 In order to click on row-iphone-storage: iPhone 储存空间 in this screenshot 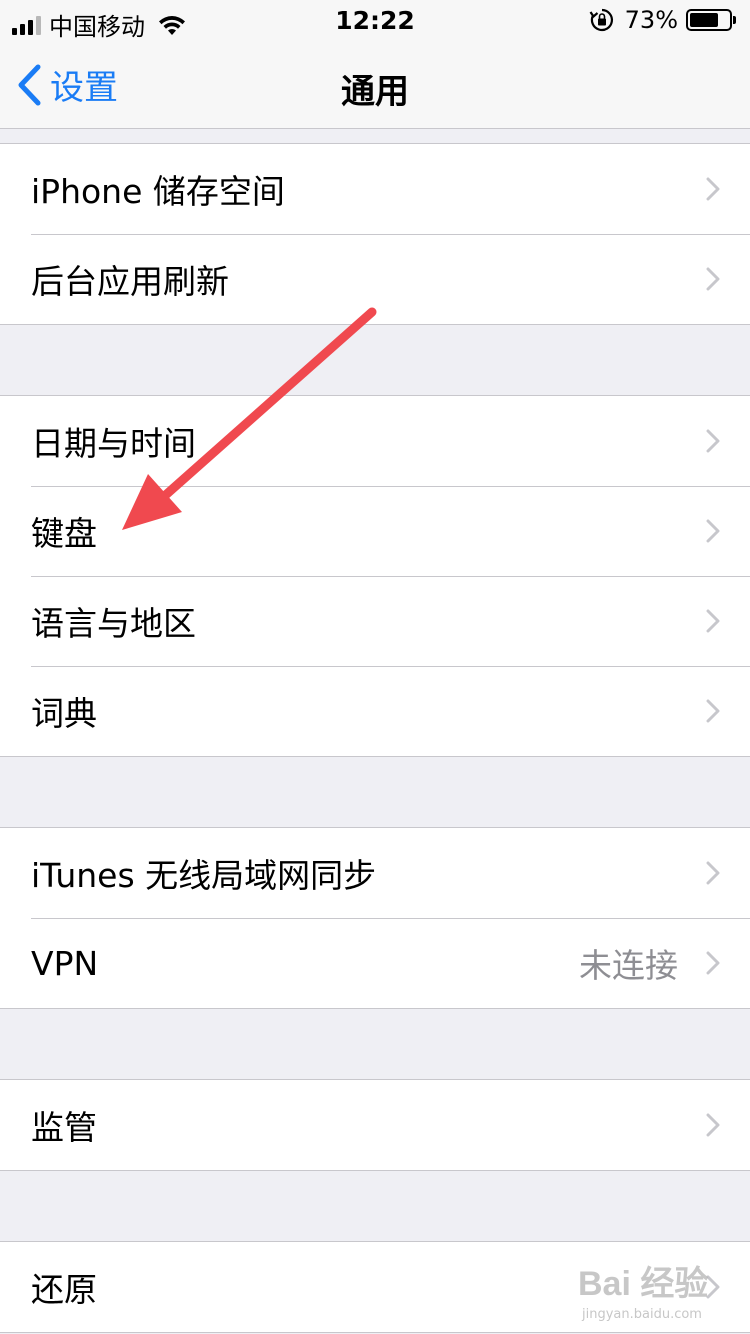, I will do `click(375, 189)`.